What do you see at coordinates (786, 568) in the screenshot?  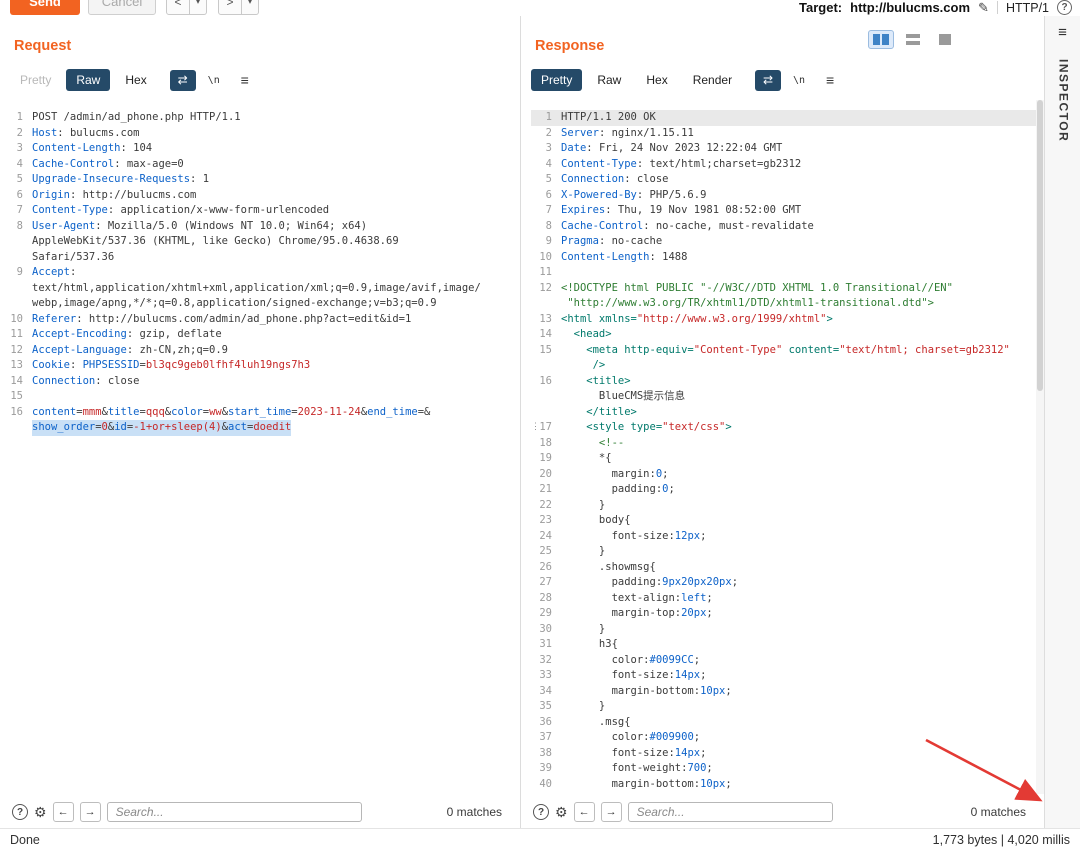 I see `code-line: 26 .showmsg{` at bounding box center [786, 568].